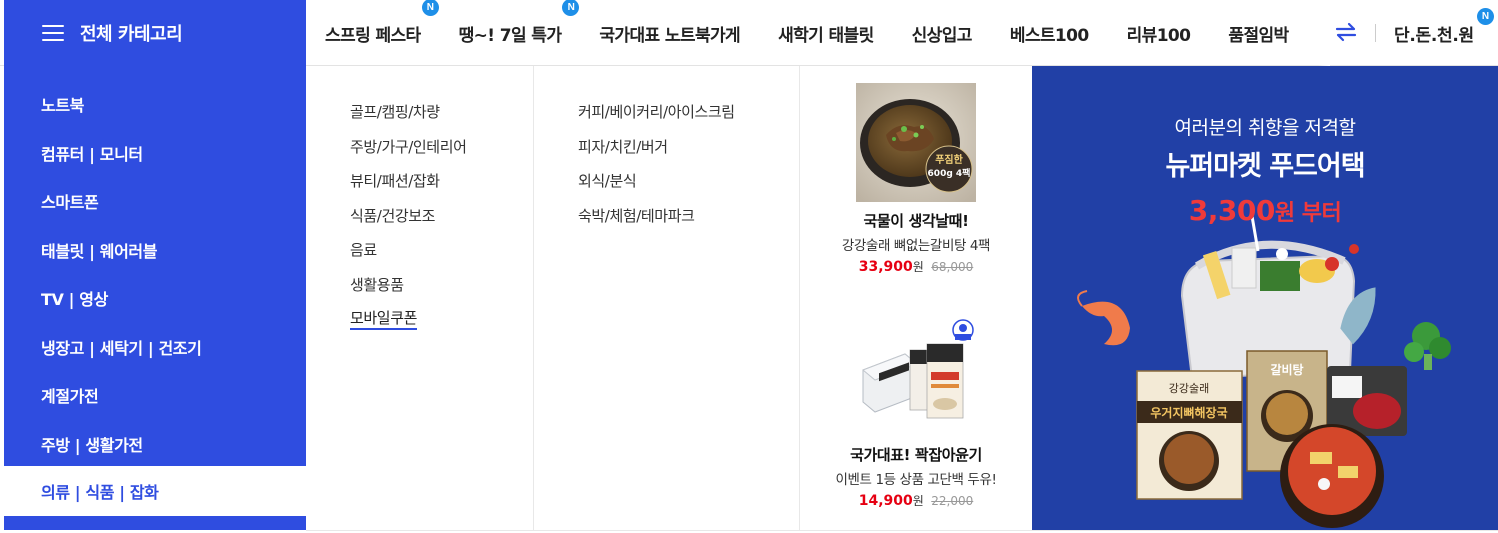  I want to click on product-image-galbitang: 푸짐한 600g 4팩, so click(916, 142).